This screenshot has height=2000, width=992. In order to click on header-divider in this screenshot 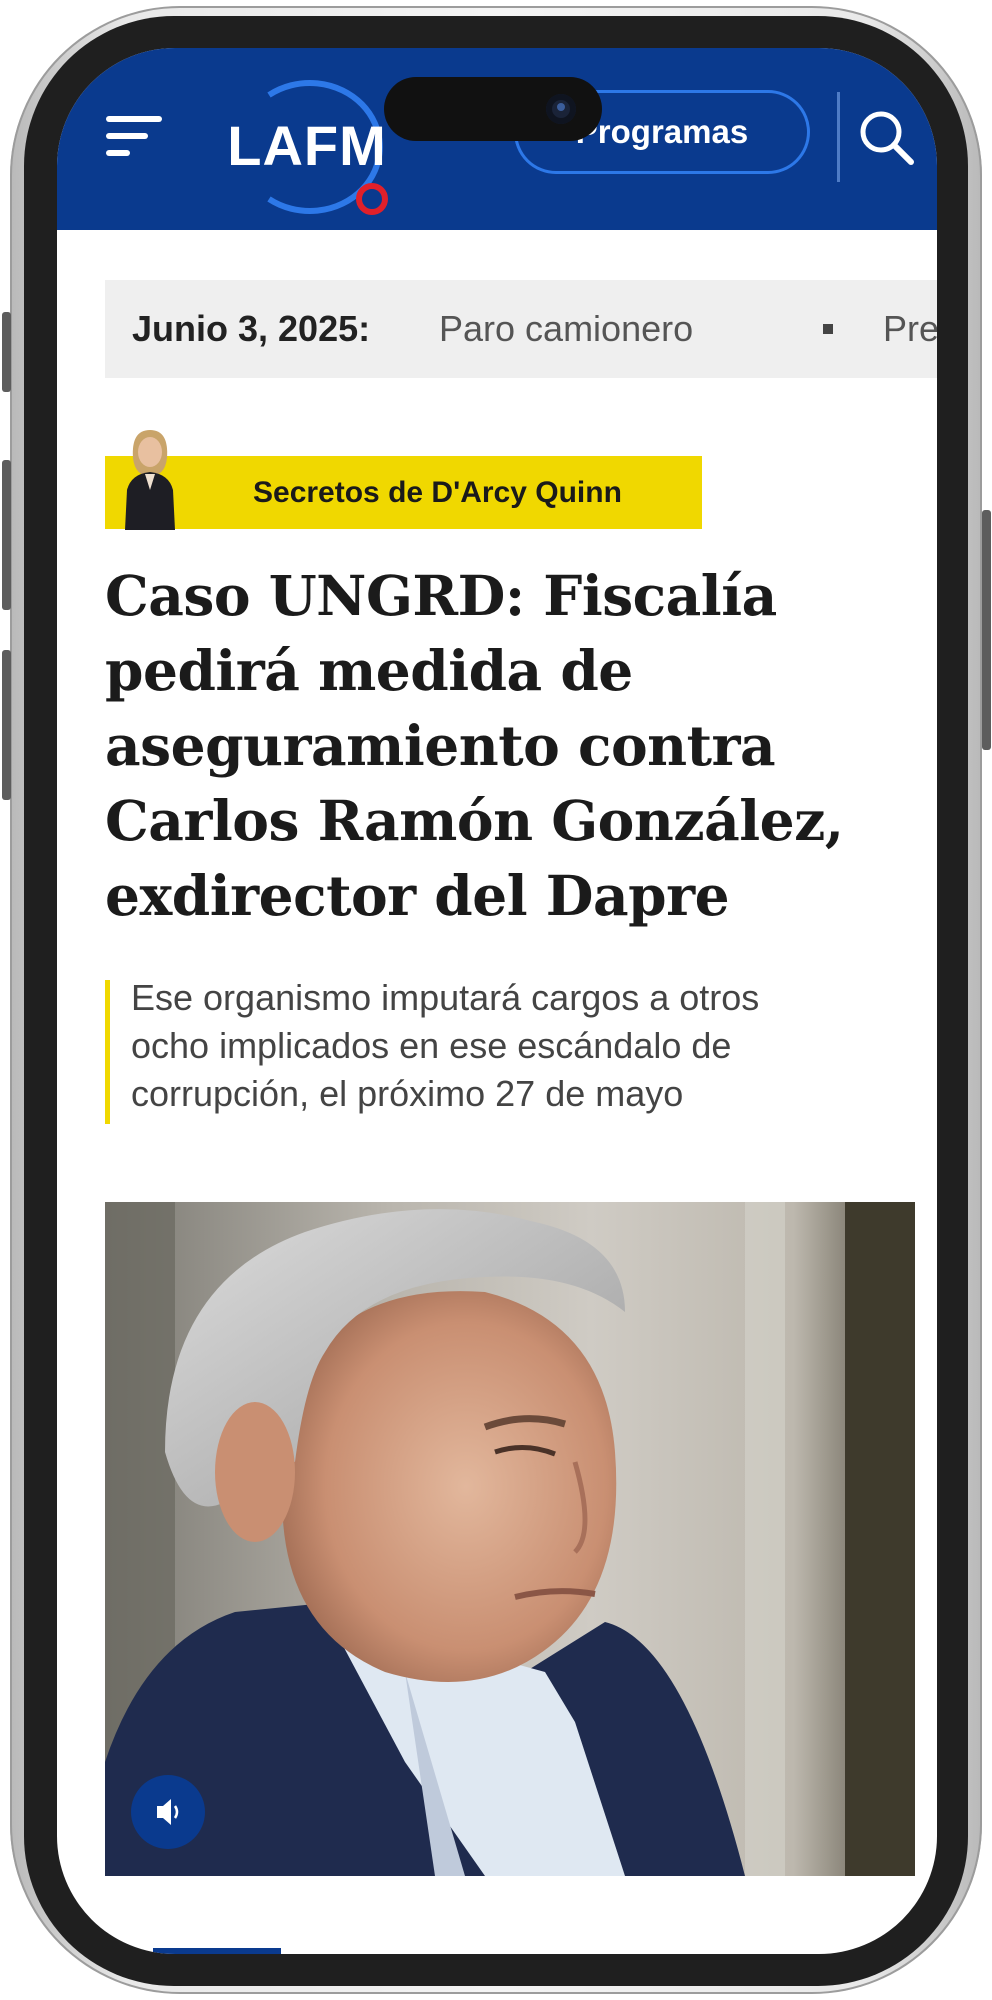, I will do `click(838, 137)`.